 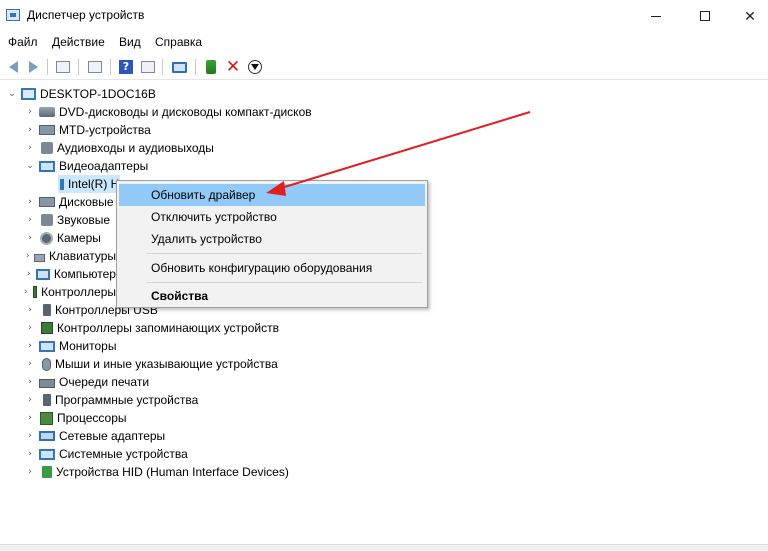 What do you see at coordinates (151, 328) in the screenshot?
I see `tree-item-storage-controllers: › Контроллеры запоминающих устройств` at bounding box center [151, 328].